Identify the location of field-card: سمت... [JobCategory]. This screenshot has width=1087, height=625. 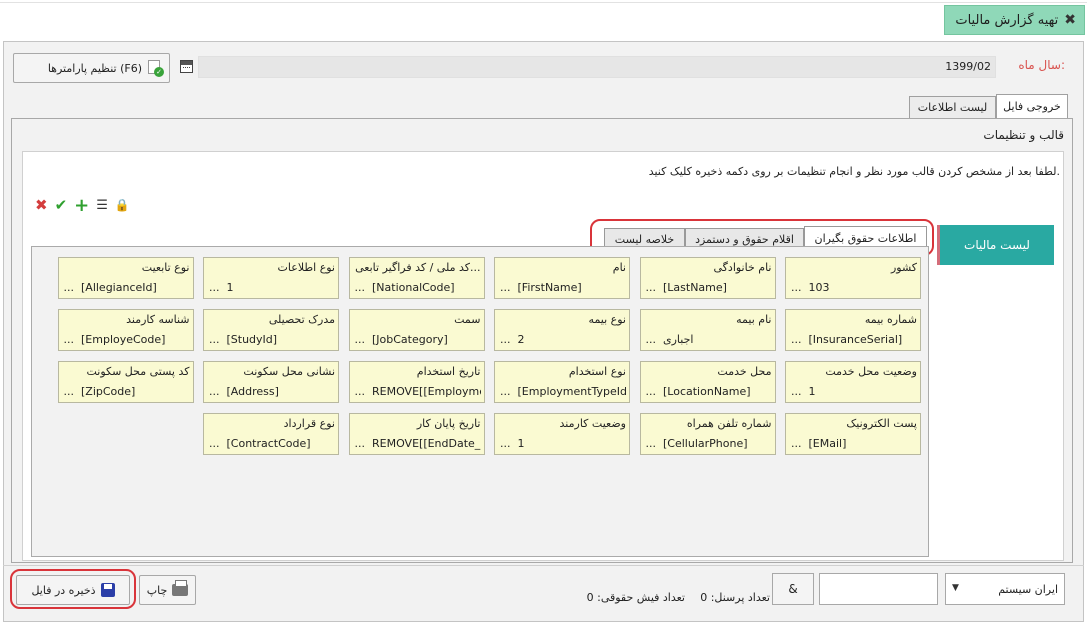
(416, 330).